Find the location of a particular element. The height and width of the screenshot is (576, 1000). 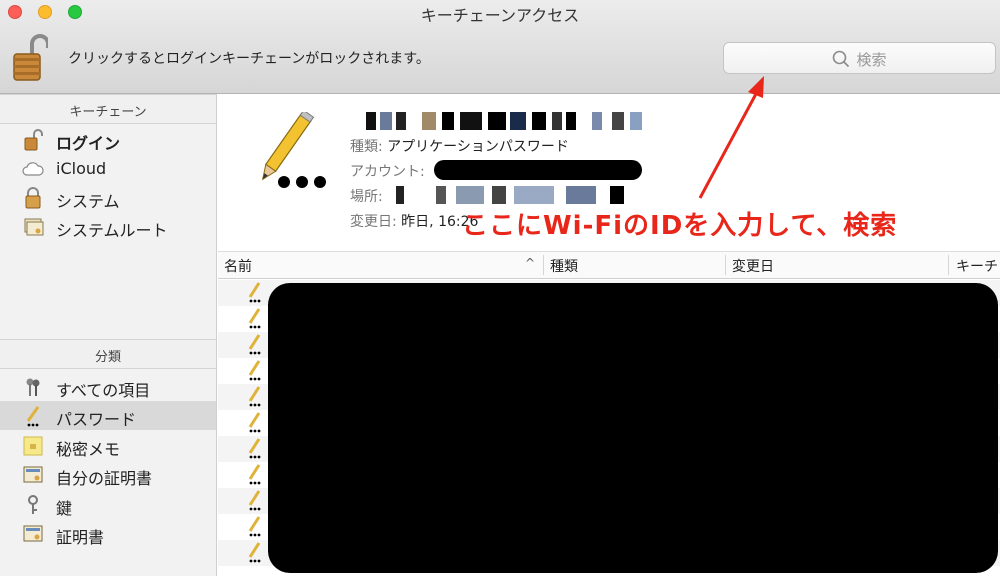

search-input: 検索 is located at coordinates (859, 58).